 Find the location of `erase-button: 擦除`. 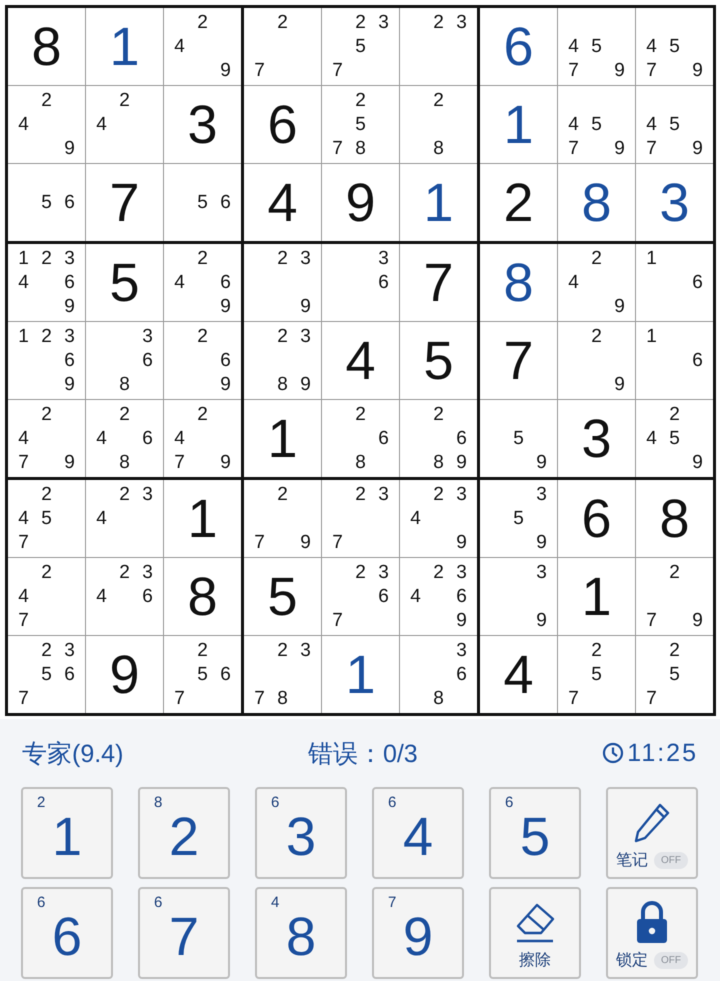

erase-button: 擦除 is located at coordinates (535, 933).